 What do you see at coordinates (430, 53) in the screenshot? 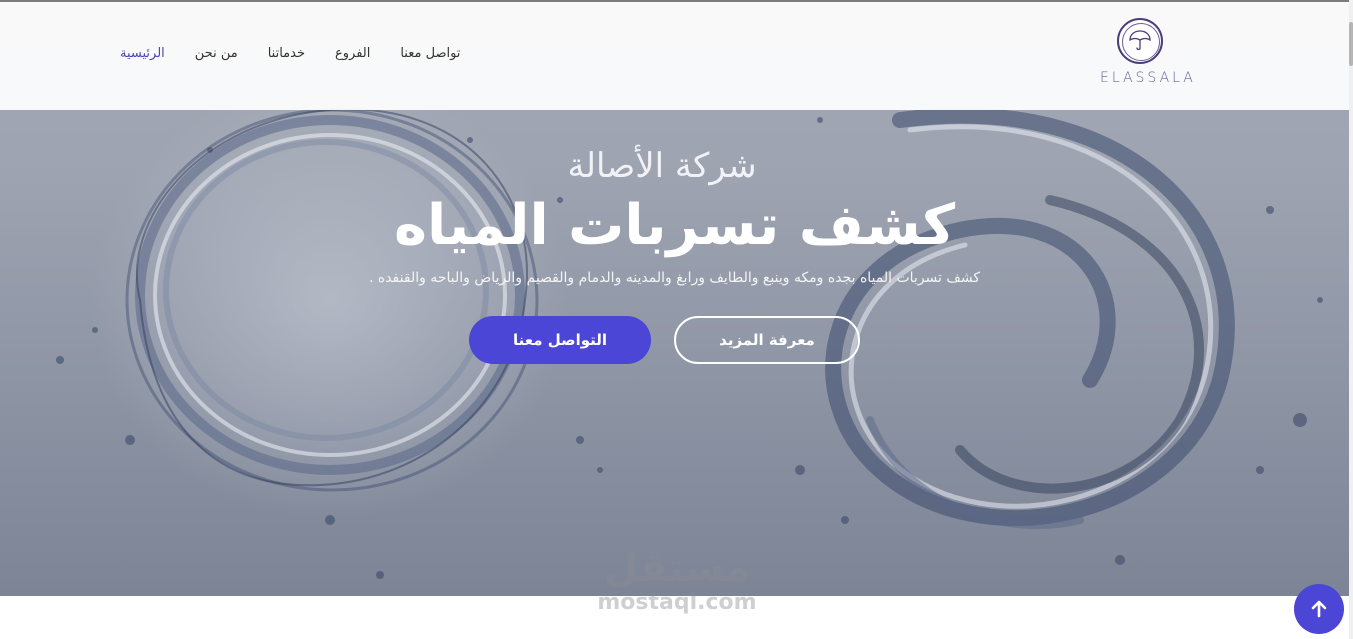
I see `nav-item-contact: تواصل معنا` at bounding box center [430, 53].